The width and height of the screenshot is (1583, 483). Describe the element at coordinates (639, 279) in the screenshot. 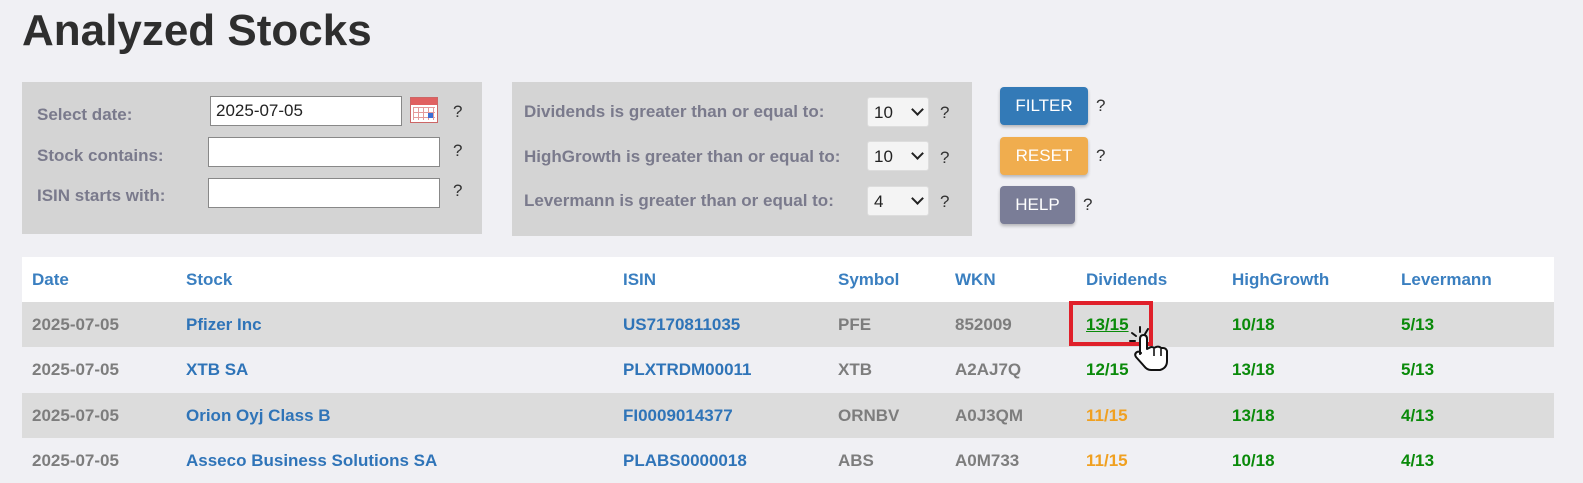

I see `header-isin: ISIN` at that location.